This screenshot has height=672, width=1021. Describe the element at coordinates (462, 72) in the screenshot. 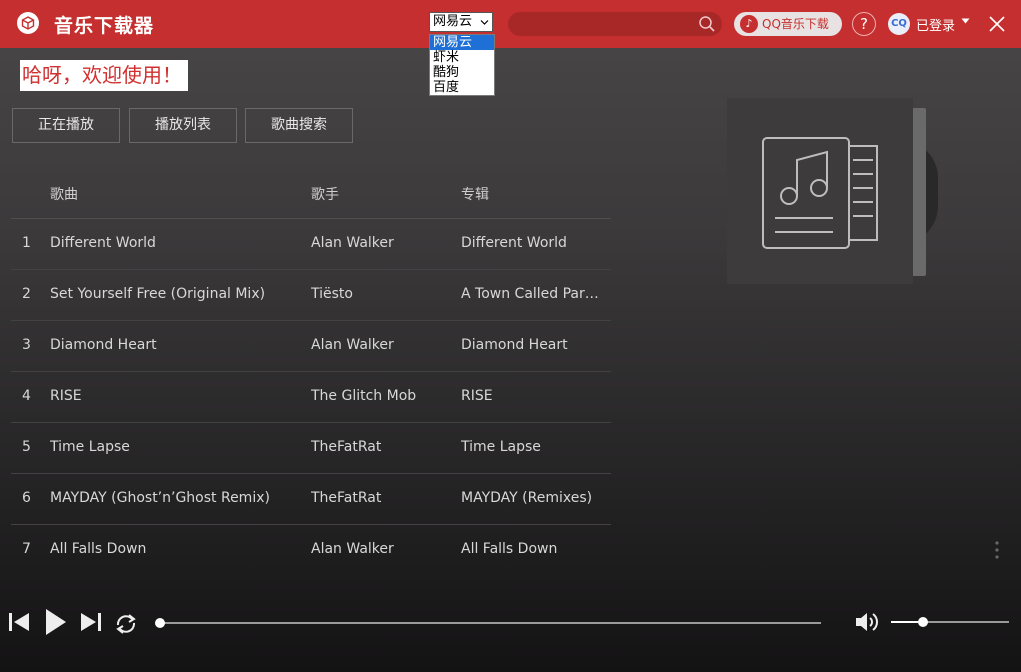

I see `source-option: 酷狗` at that location.